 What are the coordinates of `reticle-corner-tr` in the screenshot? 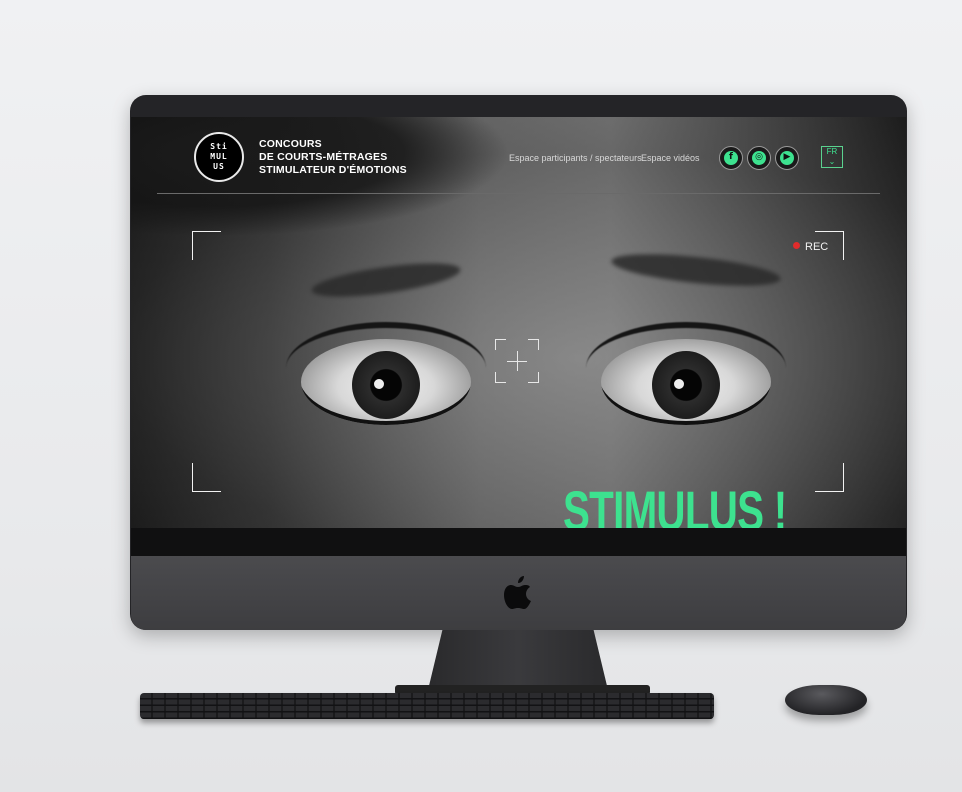 It's located at (533, 344).